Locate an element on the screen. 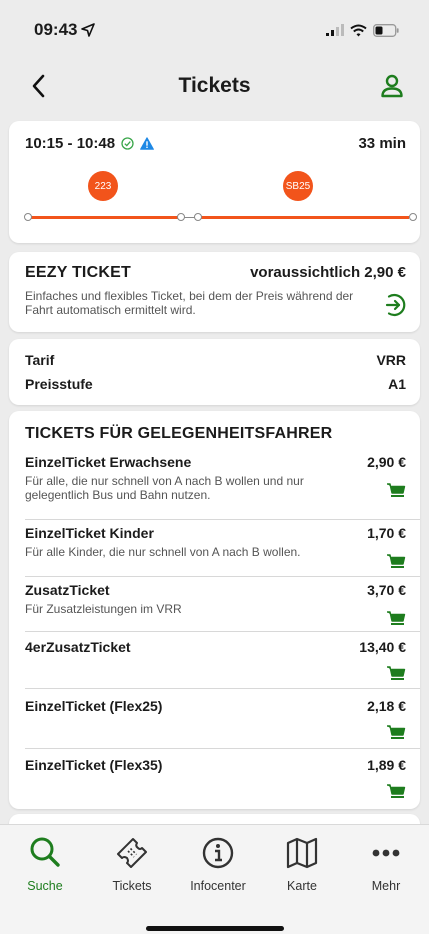 The width and height of the screenshot is (429, 934). ticket-price: 2,18 € is located at coordinates (386, 706).